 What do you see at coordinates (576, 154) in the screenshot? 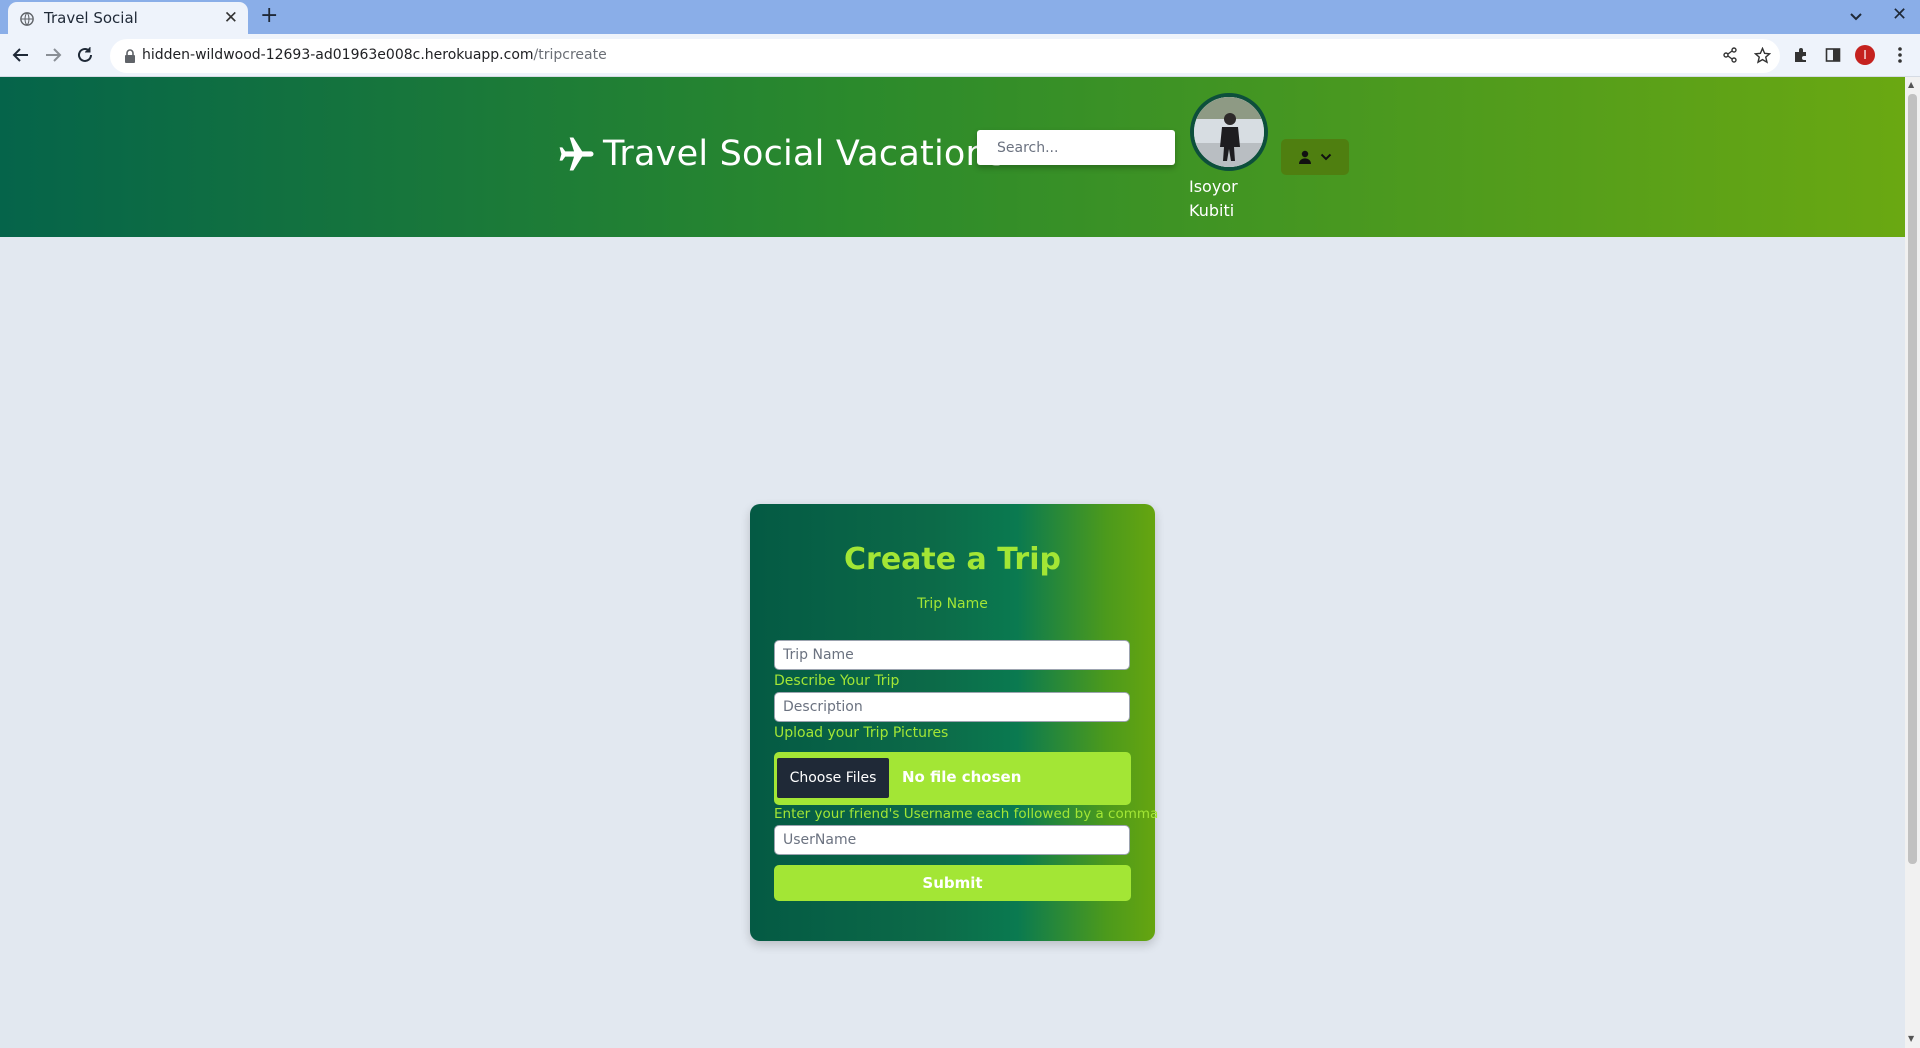
I see `airplane-icon` at bounding box center [576, 154].